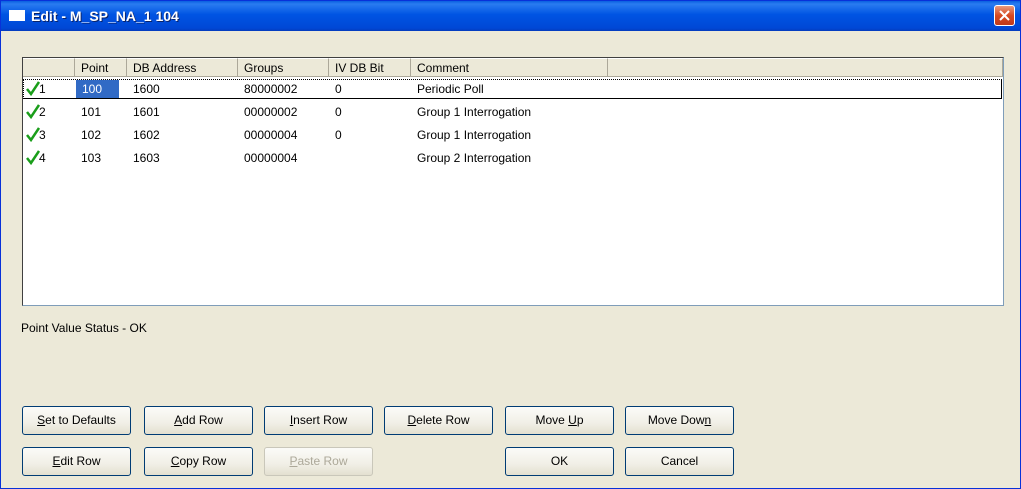 This screenshot has height=489, width=1021. Describe the element at coordinates (510, 16) in the screenshot. I see `title-bar: Edit - M_SP_NA_1 104` at that location.